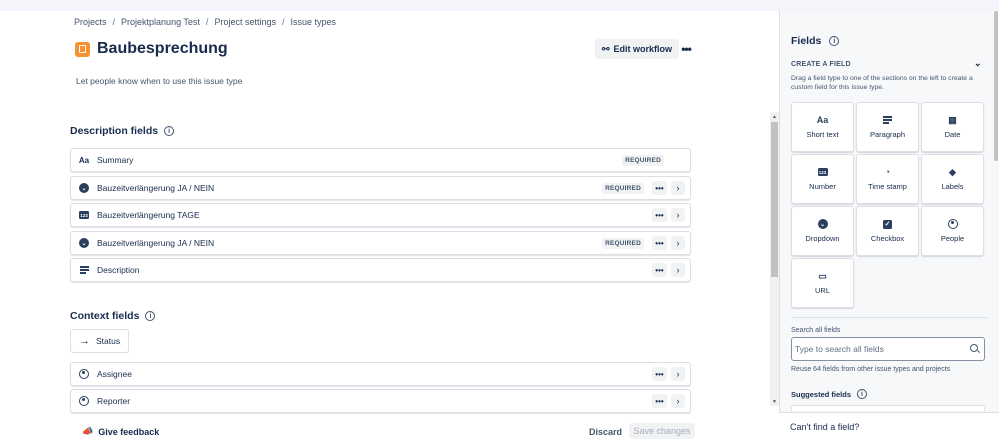 This screenshot has width=999, height=439. Describe the element at coordinates (380, 374) in the screenshot. I see `field-row-assignee: Assignee ••• ›` at that location.